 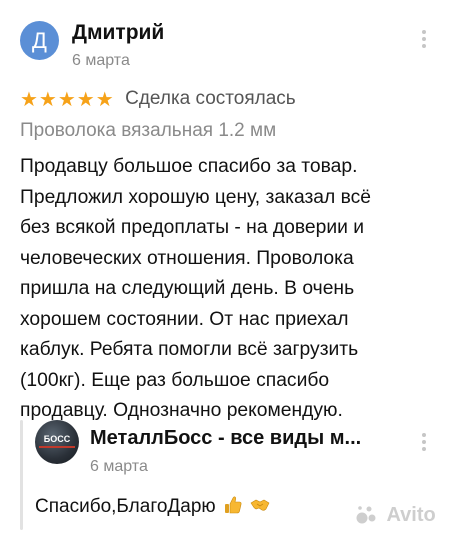 I want to click on review-text-line: Предложил хорошую цену, заказал всё, so click(x=196, y=197).